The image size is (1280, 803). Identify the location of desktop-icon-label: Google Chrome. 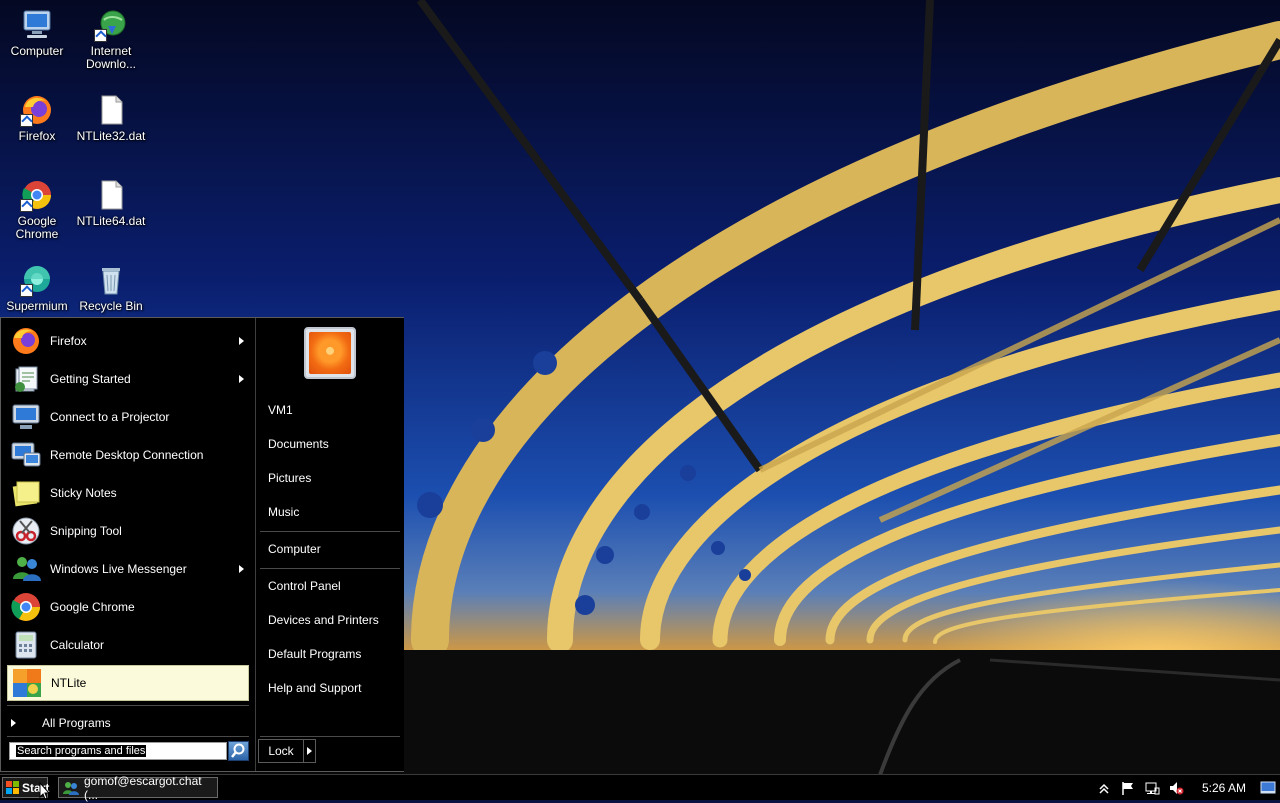
(37, 227).